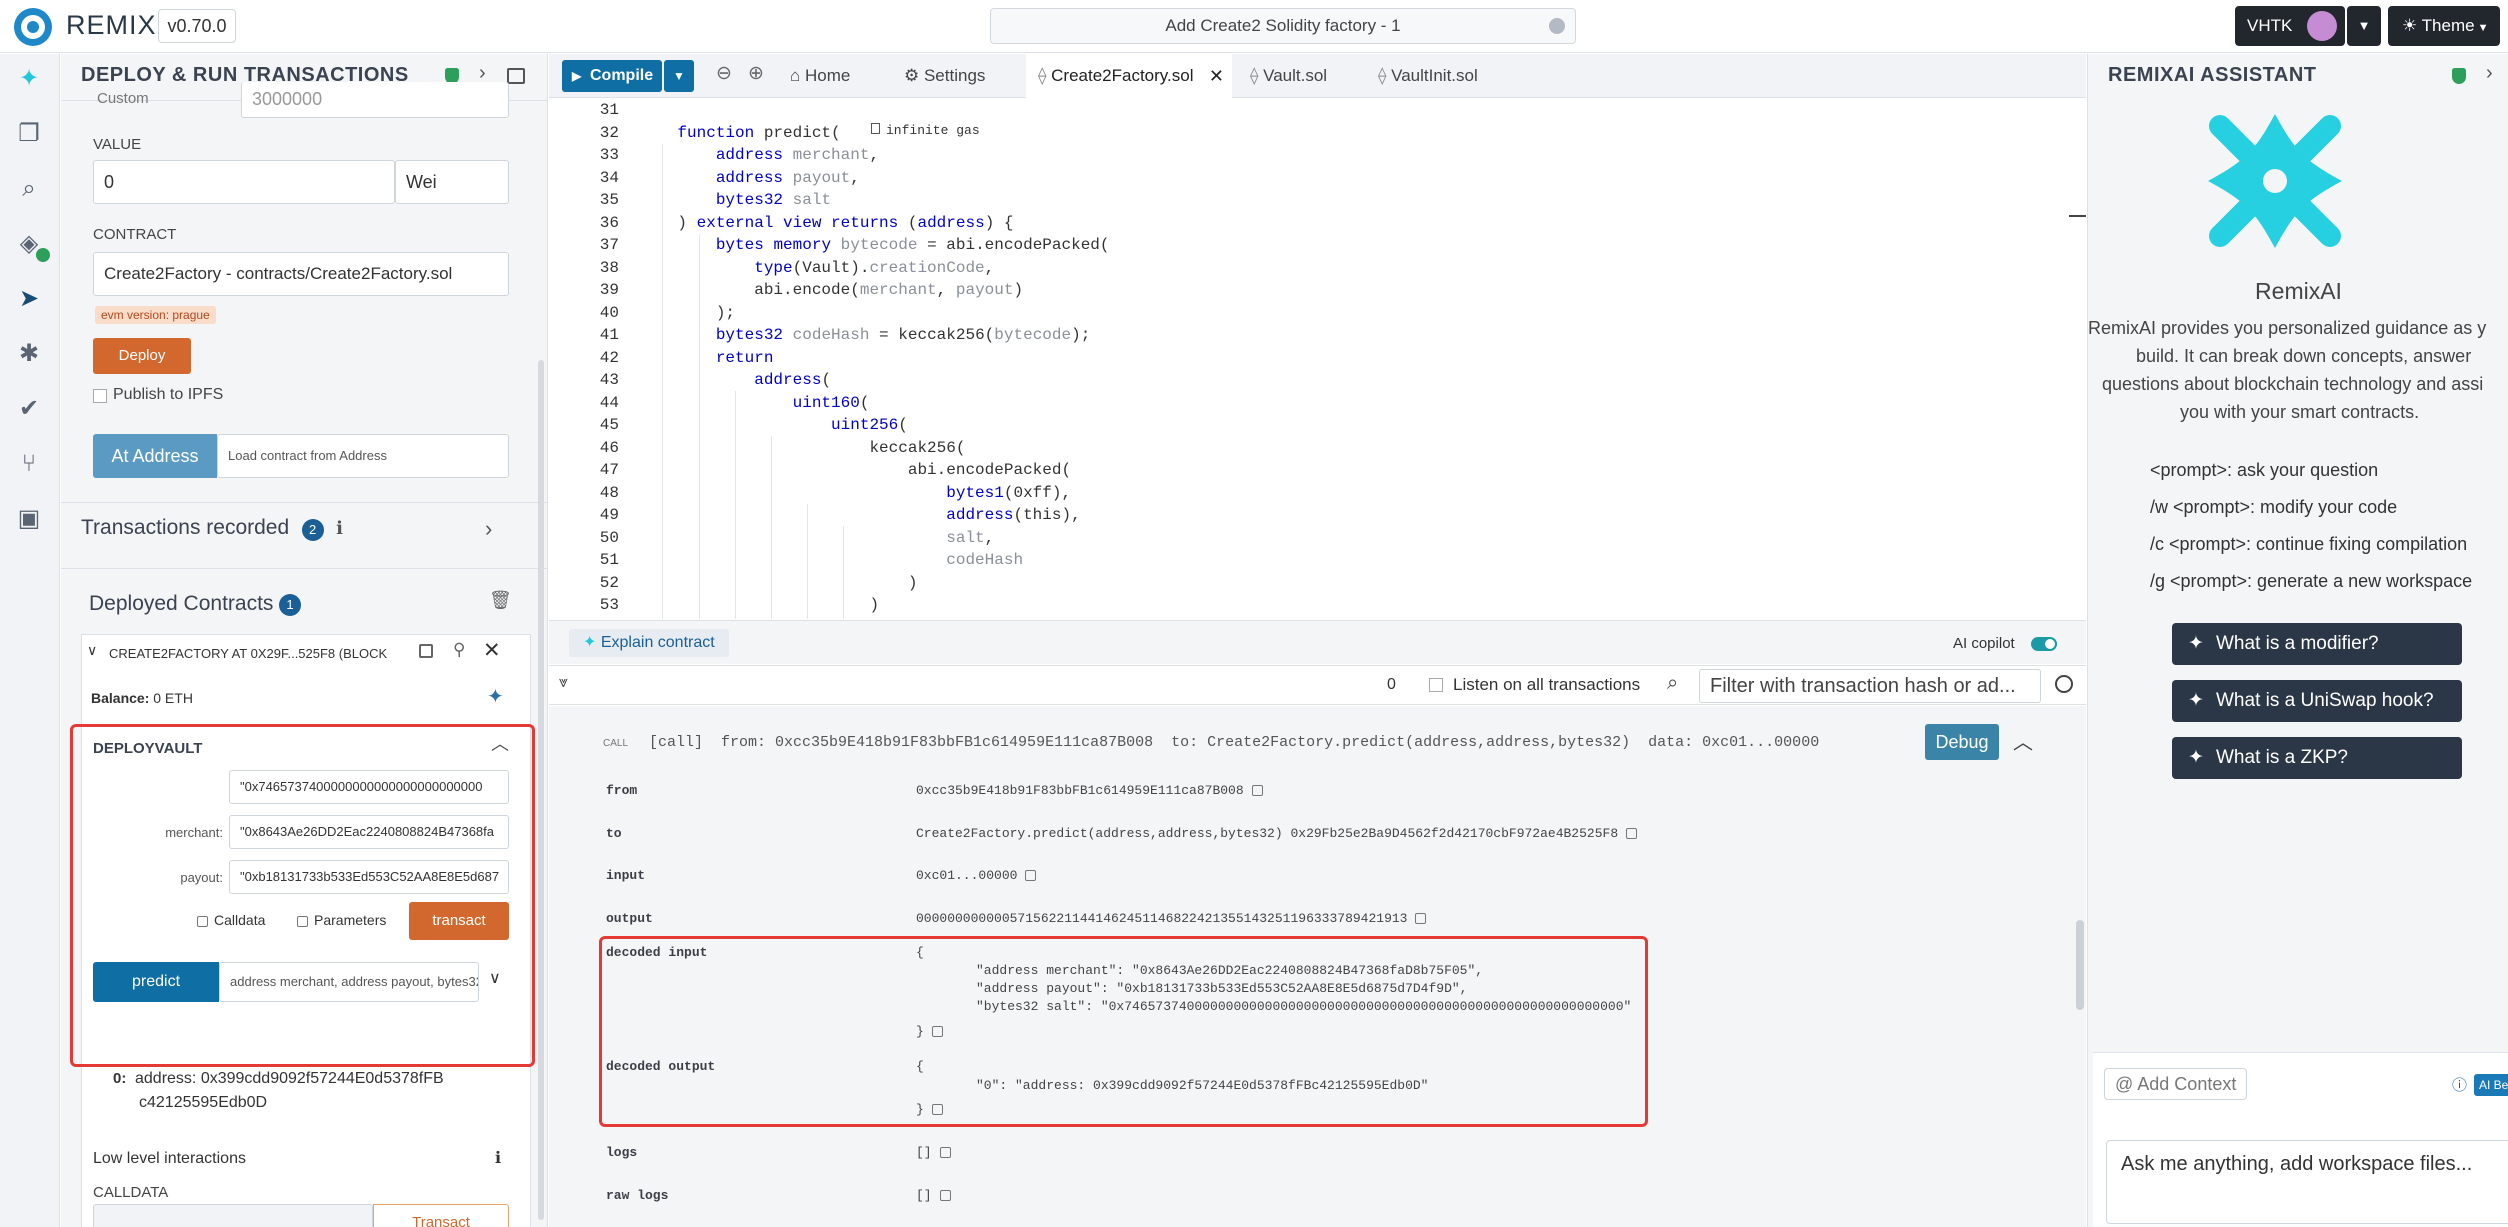 This screenshot has width=2508, height=1227. What do you see at coordinates (29, 134) in the screenshot?
I see `file-explorer-icon: ❐` at bounding box center [29, 134].